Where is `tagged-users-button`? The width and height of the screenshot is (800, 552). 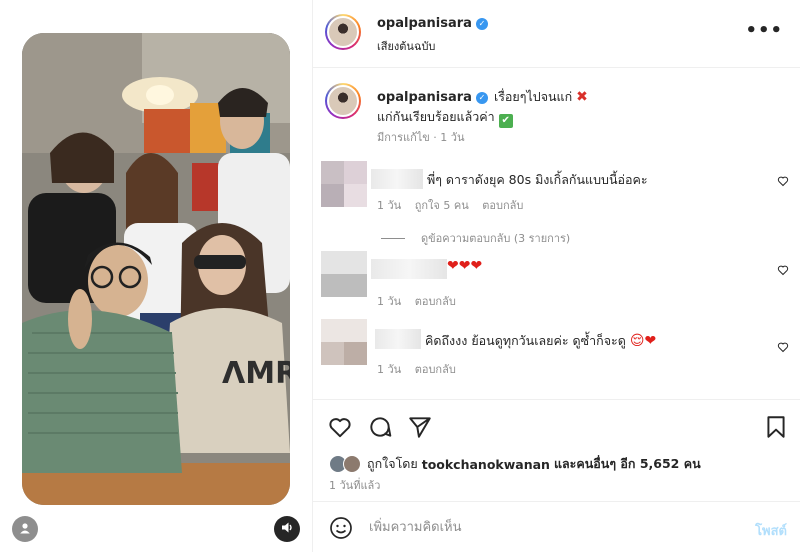
tagged-users-button is located at coordinates (25, 529).